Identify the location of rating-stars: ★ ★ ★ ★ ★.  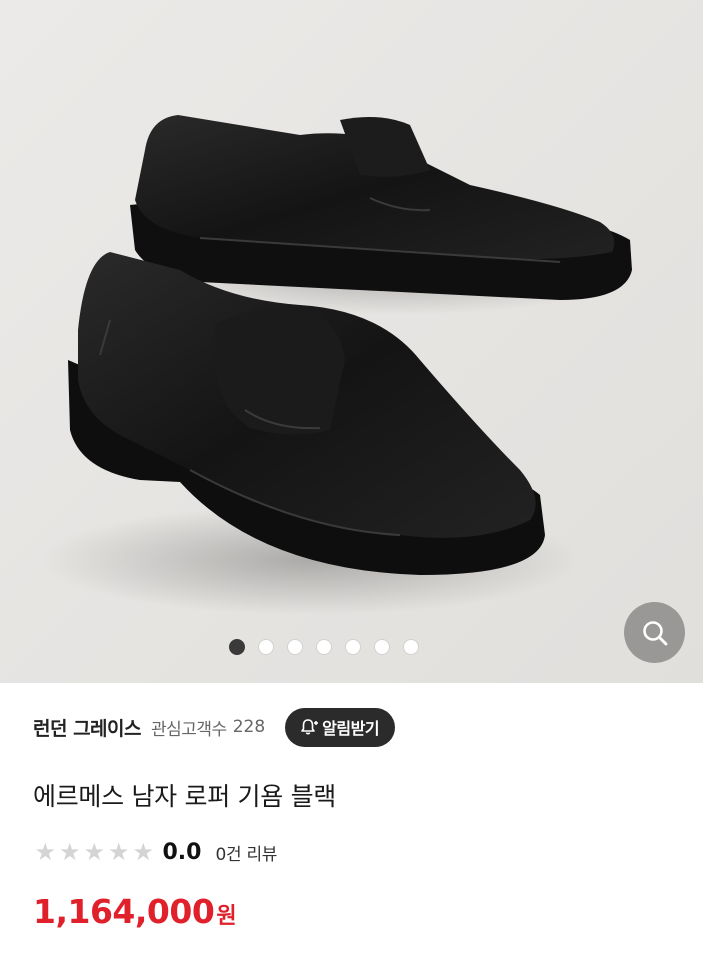
(94, 852).